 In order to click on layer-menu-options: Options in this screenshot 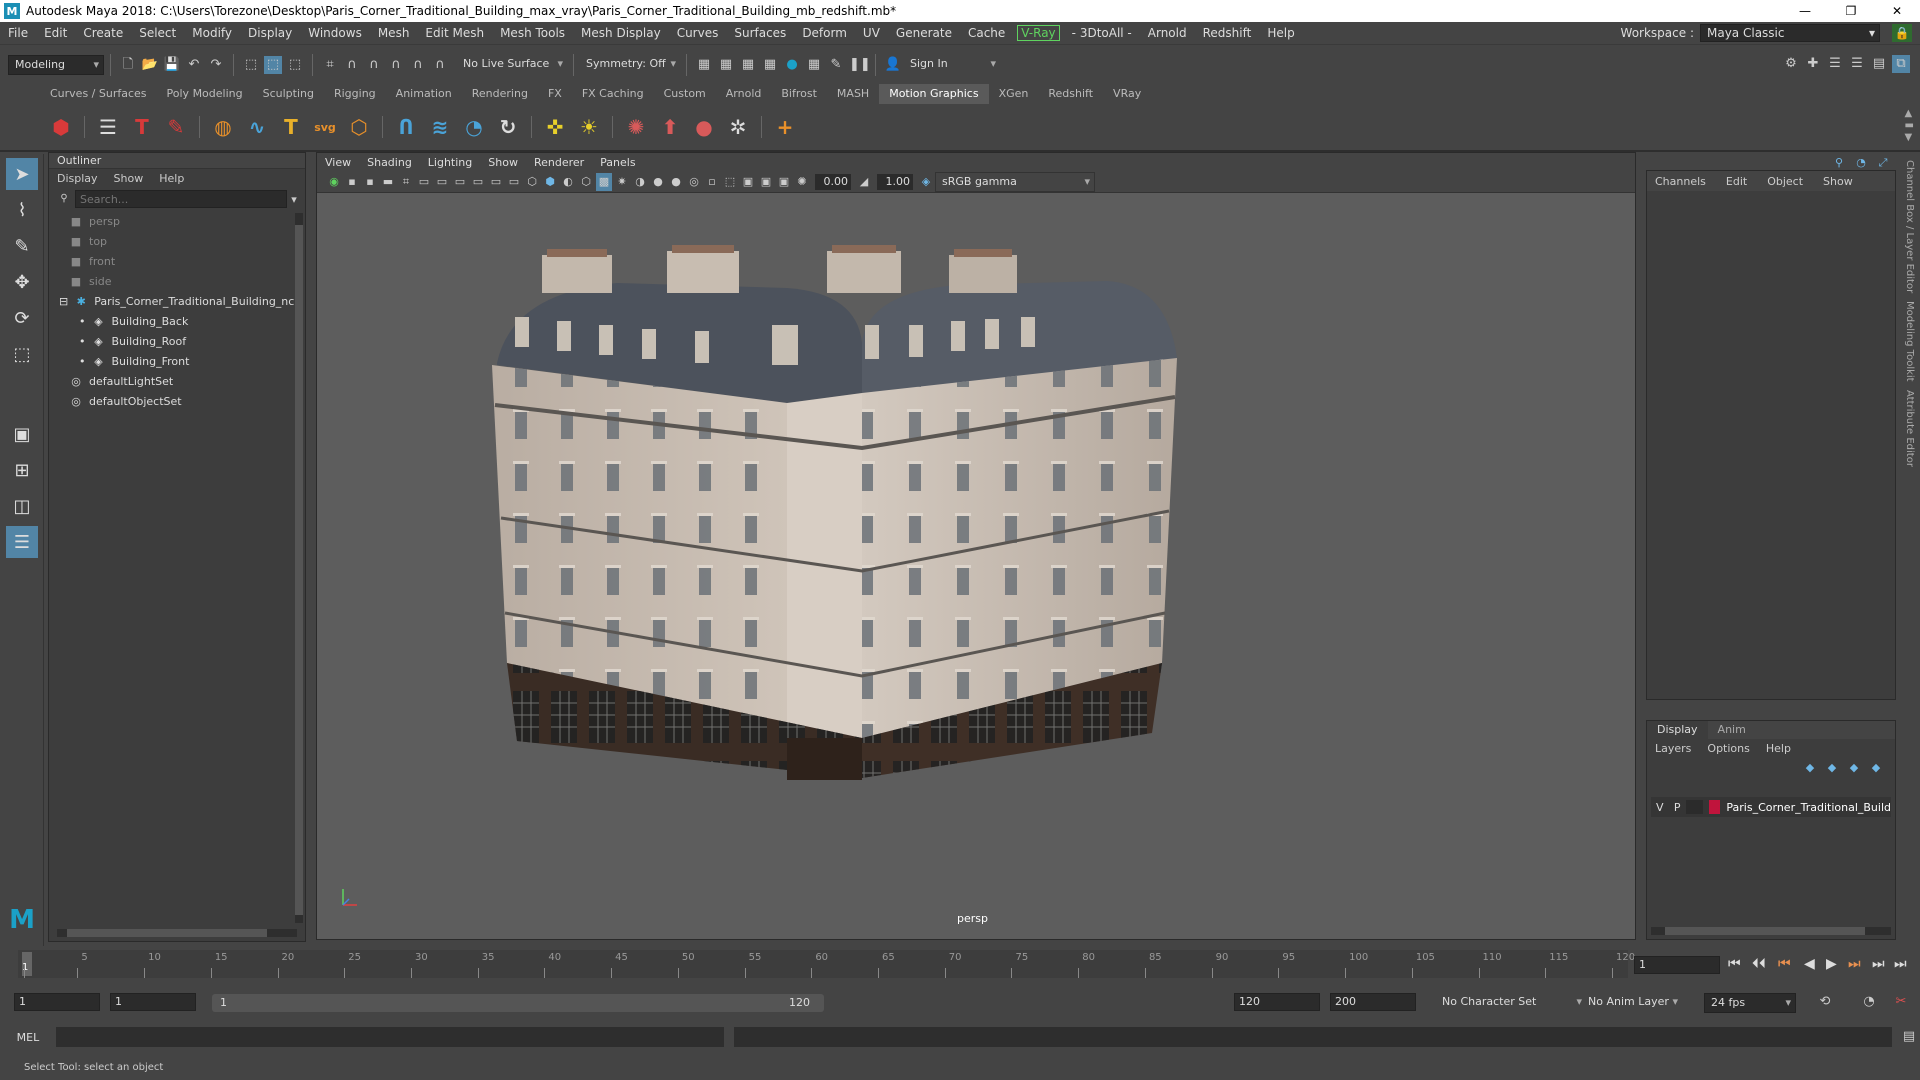, I will do `click(1728, 748)`.